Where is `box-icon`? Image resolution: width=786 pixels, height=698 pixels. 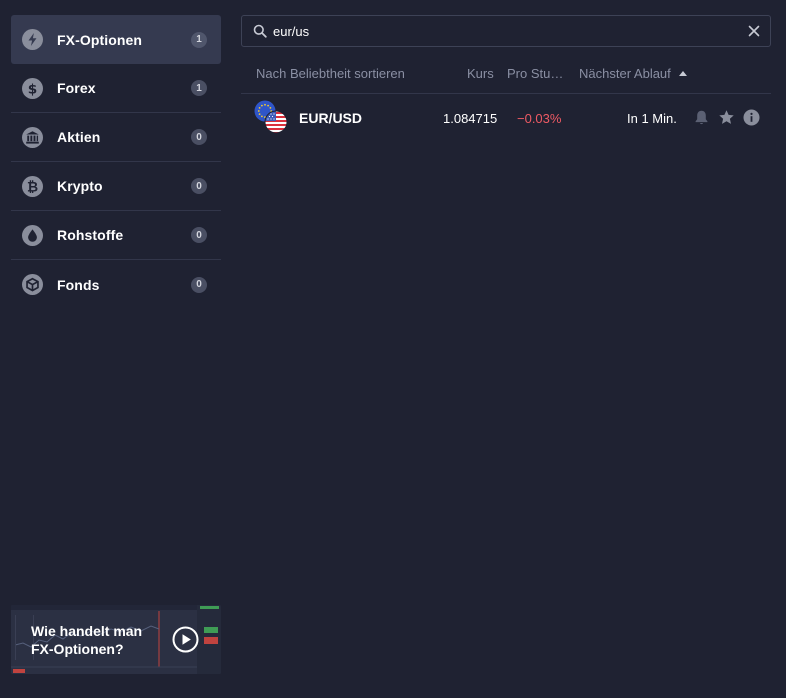
box-icon is located at coordinates (32, 284).